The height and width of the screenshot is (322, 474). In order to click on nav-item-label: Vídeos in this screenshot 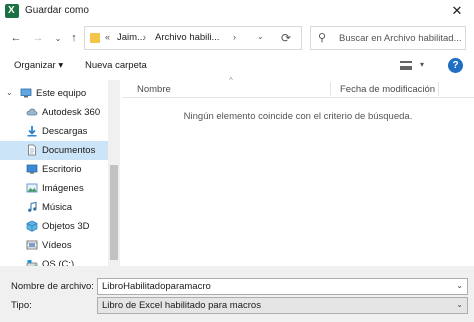, I will do `click(57, 245)`.